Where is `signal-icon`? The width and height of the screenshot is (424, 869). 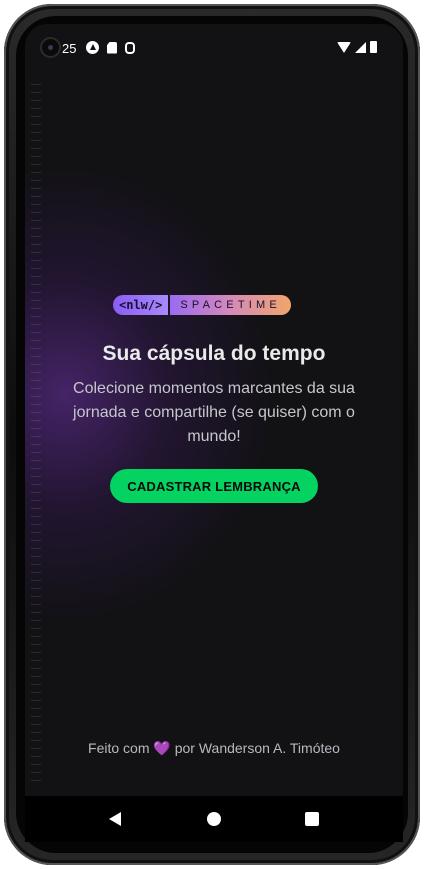 signal-icon is located at coordinates (360, 47).